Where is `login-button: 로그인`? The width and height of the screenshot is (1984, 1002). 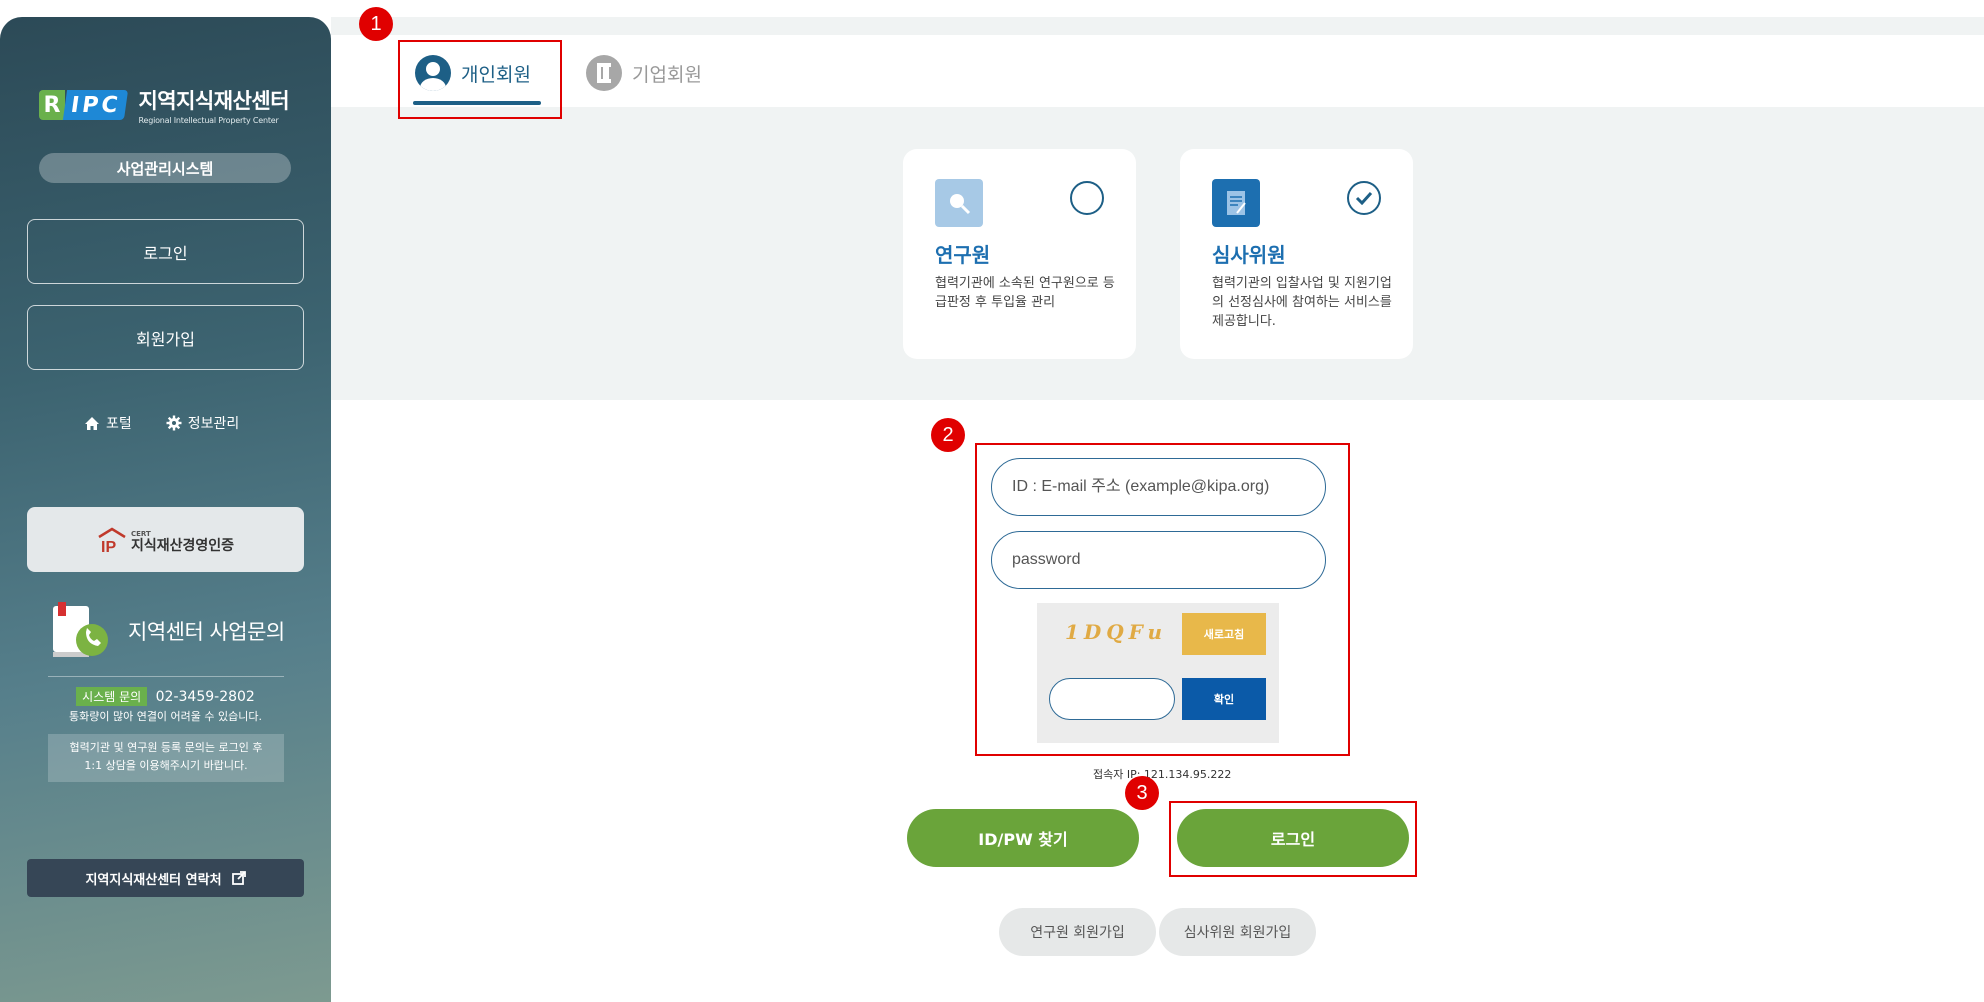 login-button: 로그인 is located at coordinates (1293, 838).